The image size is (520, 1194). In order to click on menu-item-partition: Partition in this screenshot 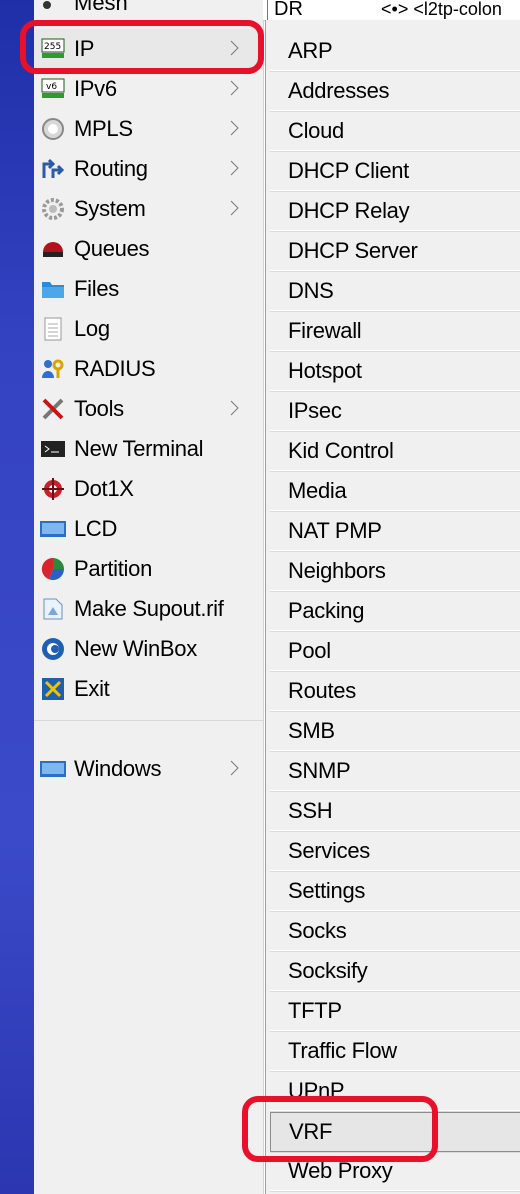, I will do `click(148, 569)`.